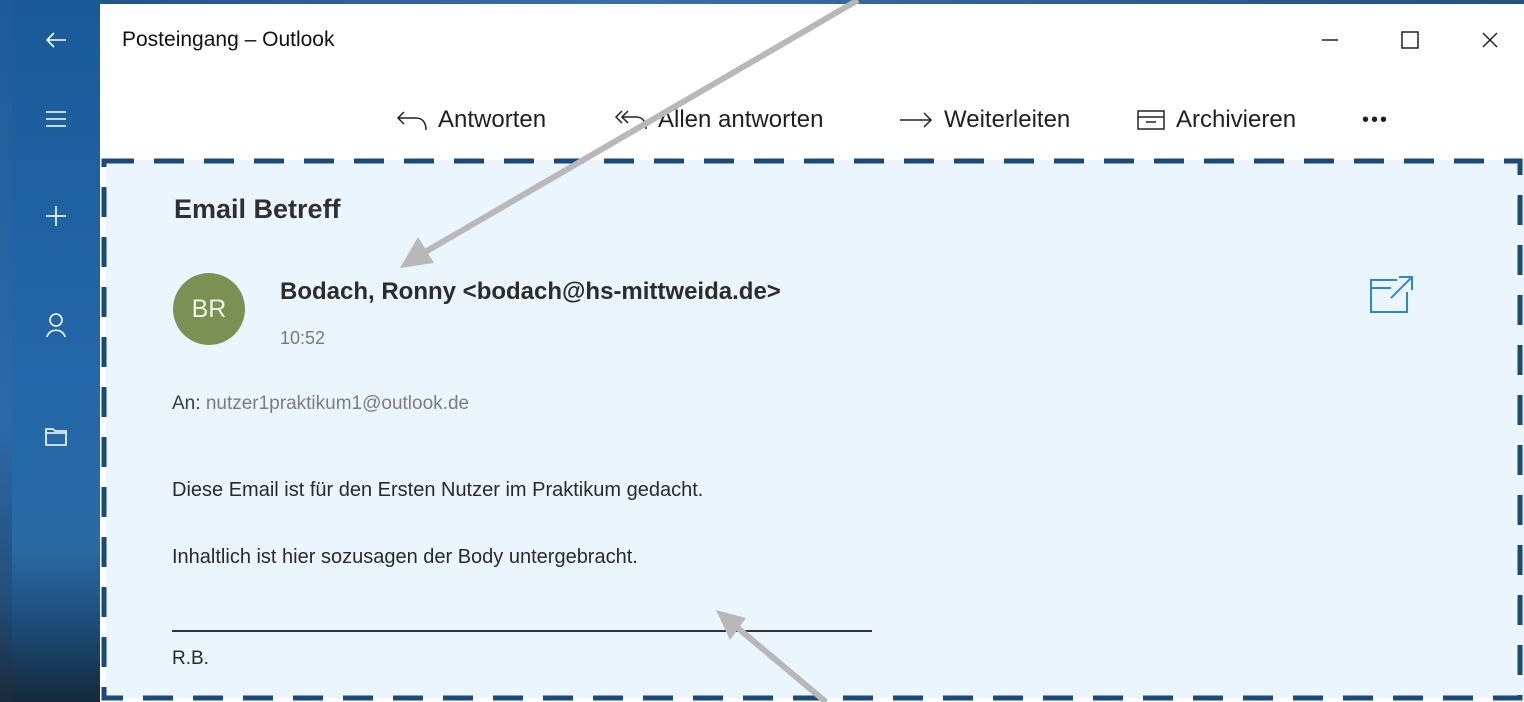  Describe the element at coordinates (1392, 294) in the screenshot. I see `open-in-new-window-button` at that location.